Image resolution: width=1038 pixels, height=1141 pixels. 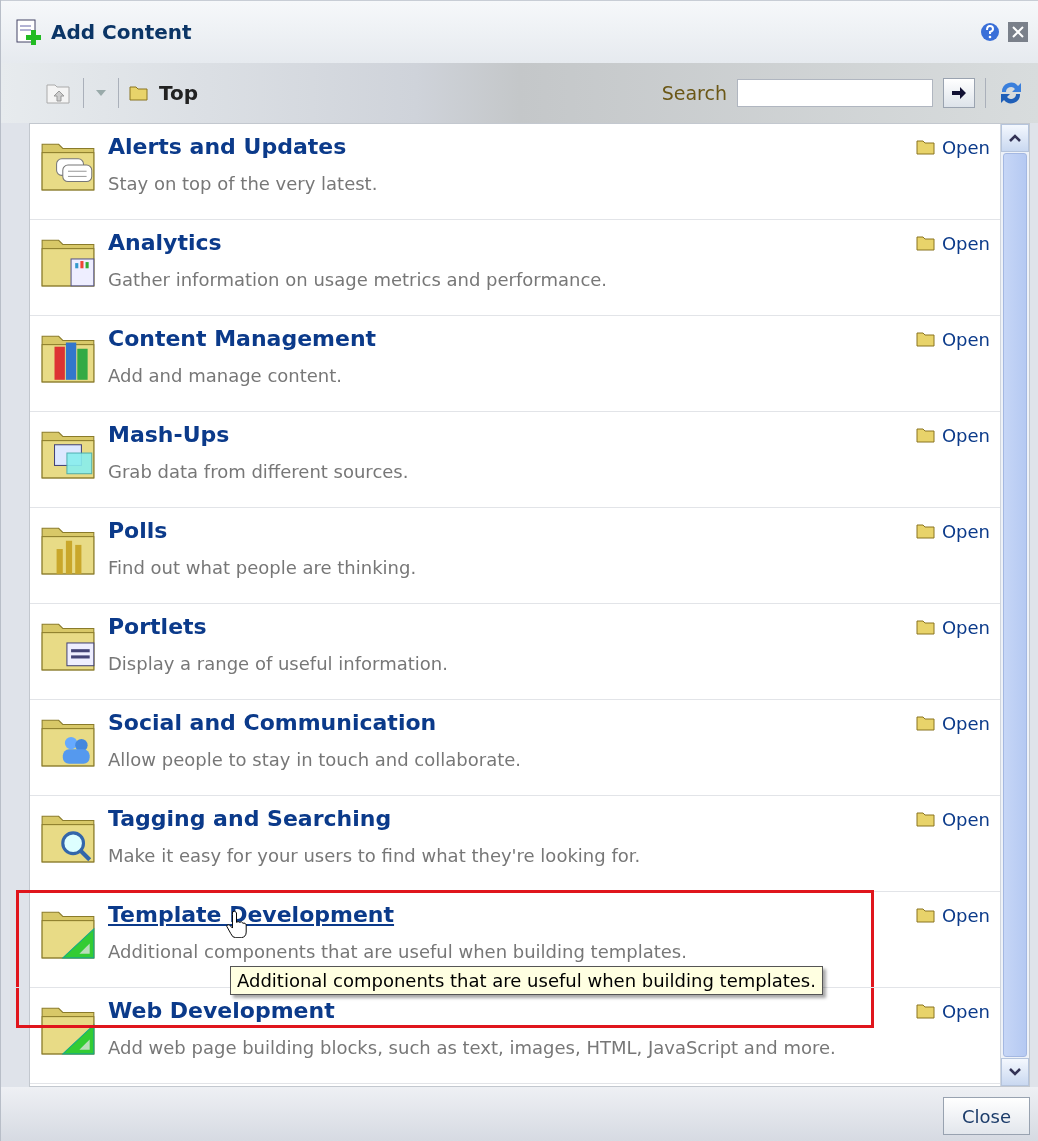 I want to click on close-icon, so click(x=1018, y=32).